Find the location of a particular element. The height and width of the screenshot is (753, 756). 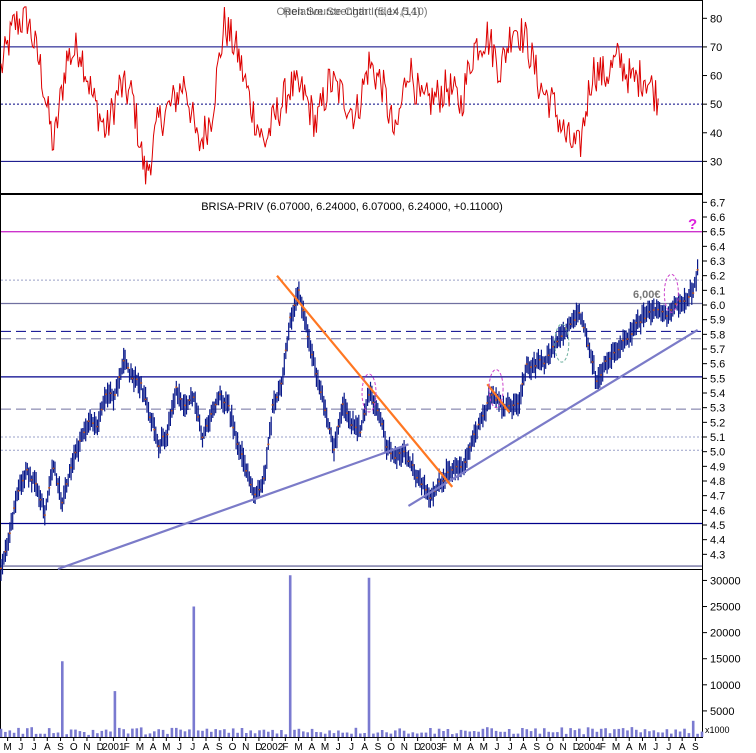

volume-units: x1000 is located at coordinates (717, 730).